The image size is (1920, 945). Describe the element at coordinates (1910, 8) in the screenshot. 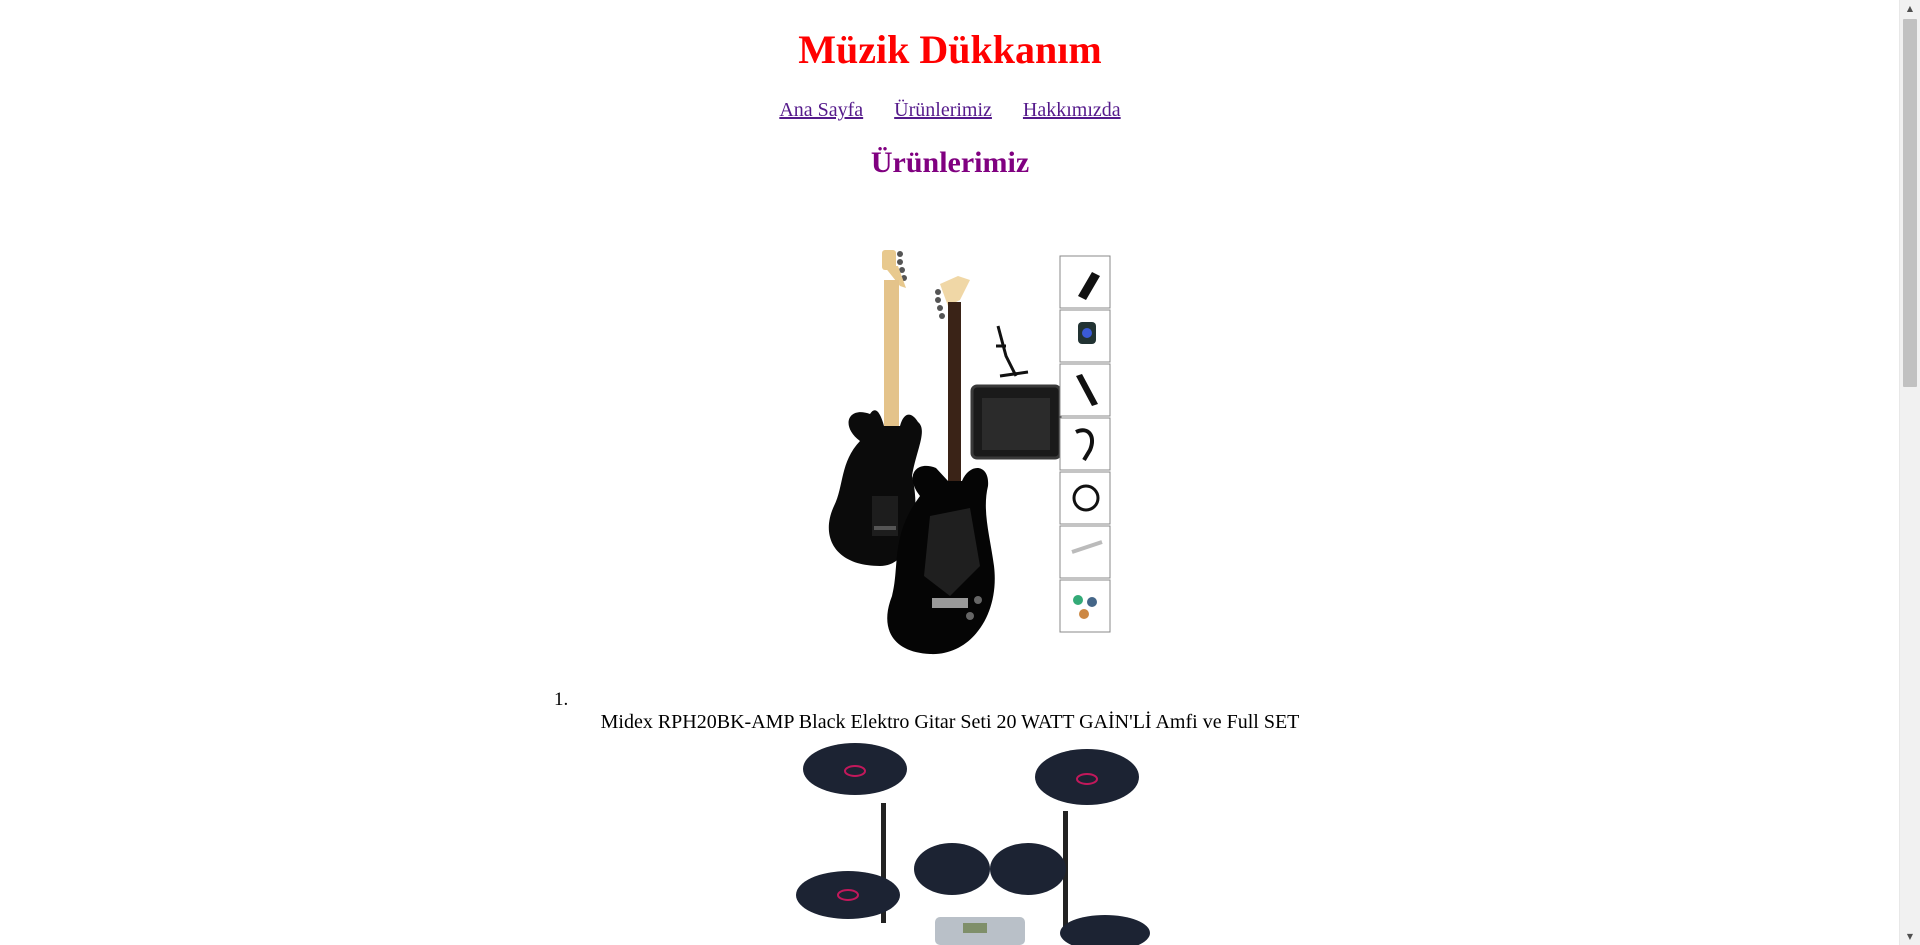

I see `scroll-up-arrow-icon: ▲` at that location.